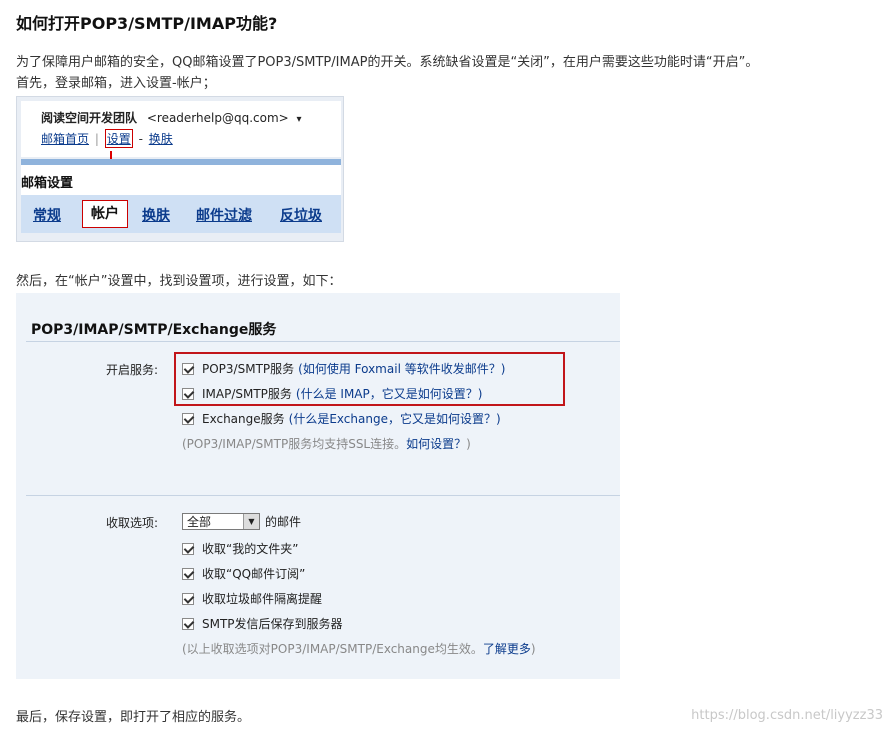  Describe the element at coordinates (533, 648) in the screenshot. I see `receive-note-close: )` at that location.